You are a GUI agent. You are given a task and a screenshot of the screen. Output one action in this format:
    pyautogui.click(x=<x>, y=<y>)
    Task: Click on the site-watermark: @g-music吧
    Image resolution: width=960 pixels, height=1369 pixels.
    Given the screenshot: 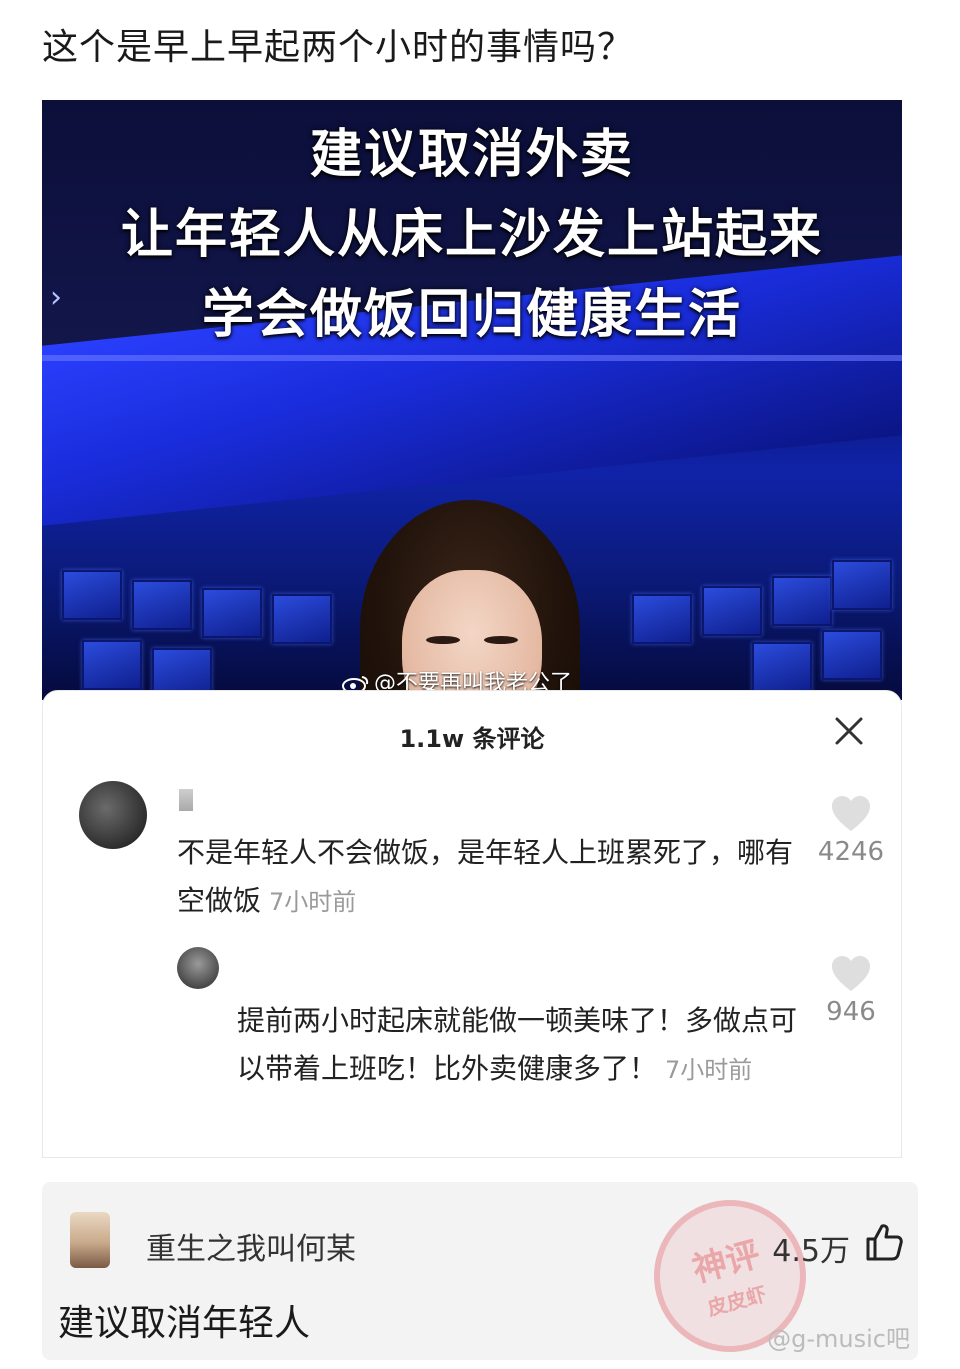 What is the action you would take?
    pyautogui.click(x=838, y=1339)
    